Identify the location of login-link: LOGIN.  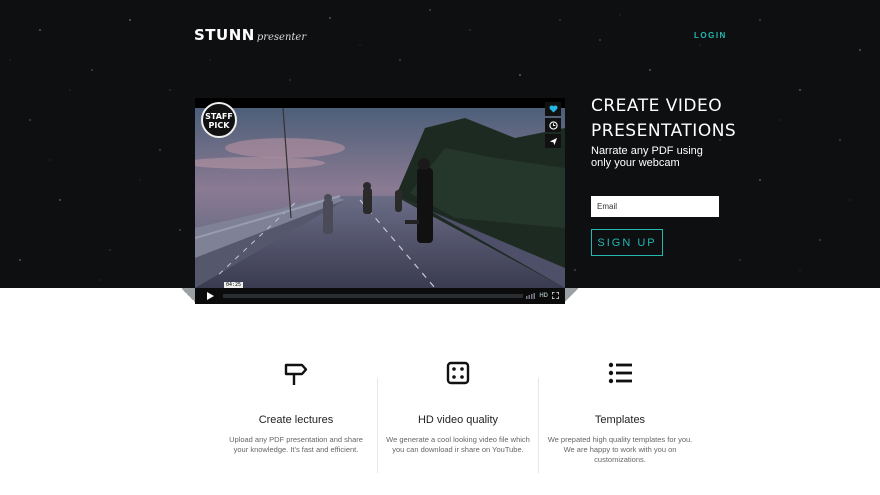
(710, 35).